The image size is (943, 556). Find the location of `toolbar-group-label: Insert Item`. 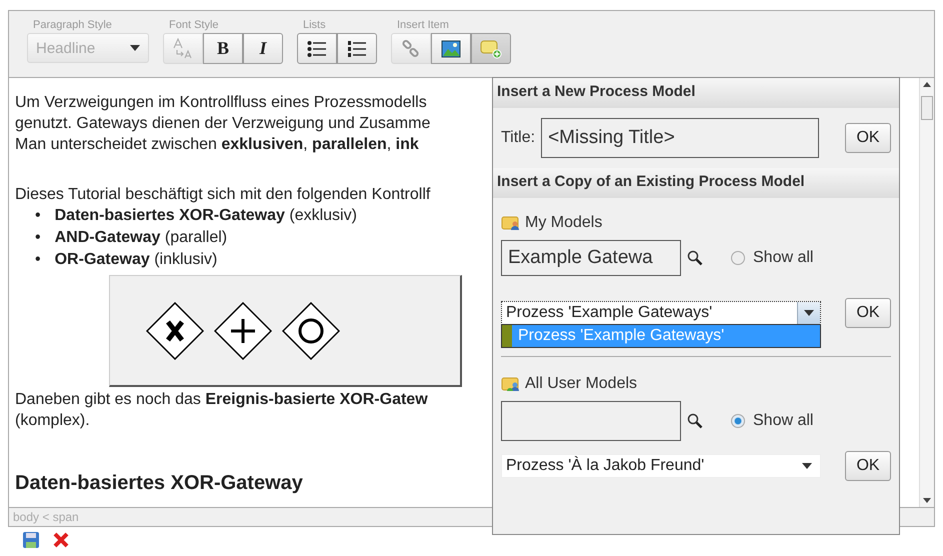

toolbar-group-label: Insert Item is located at coordinates (423, 25).